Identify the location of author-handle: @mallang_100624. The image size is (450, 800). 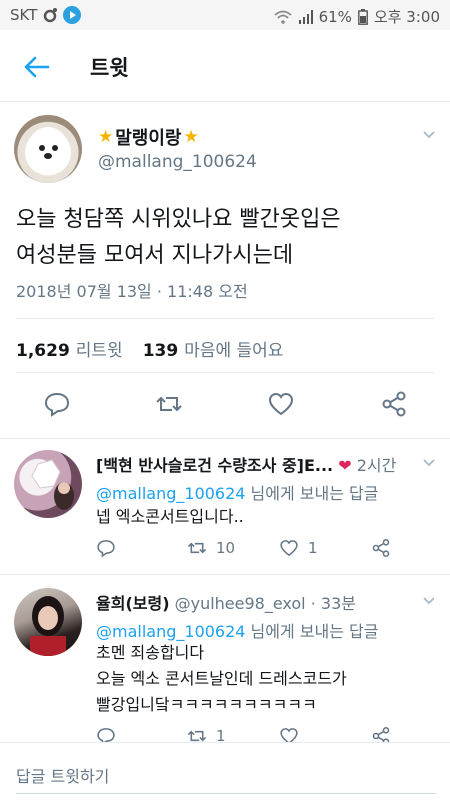
(177, 162).